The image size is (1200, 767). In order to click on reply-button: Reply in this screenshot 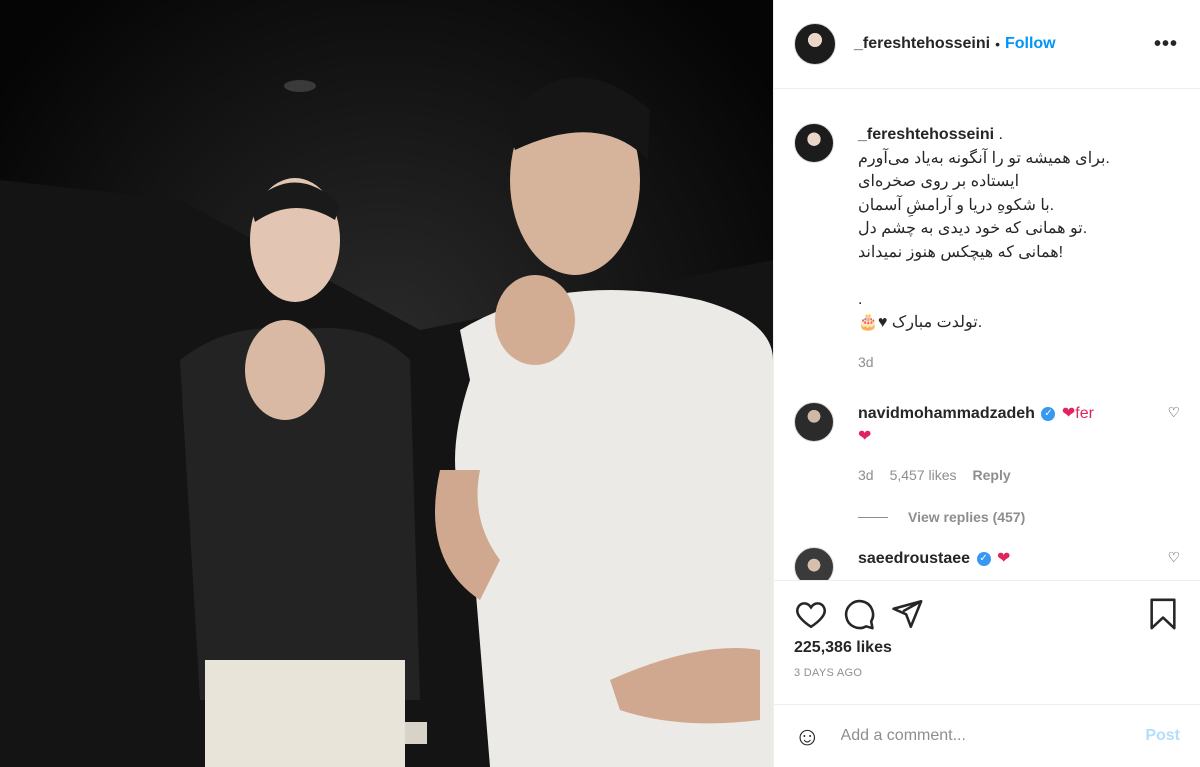, I will do `click(992, 475)`.